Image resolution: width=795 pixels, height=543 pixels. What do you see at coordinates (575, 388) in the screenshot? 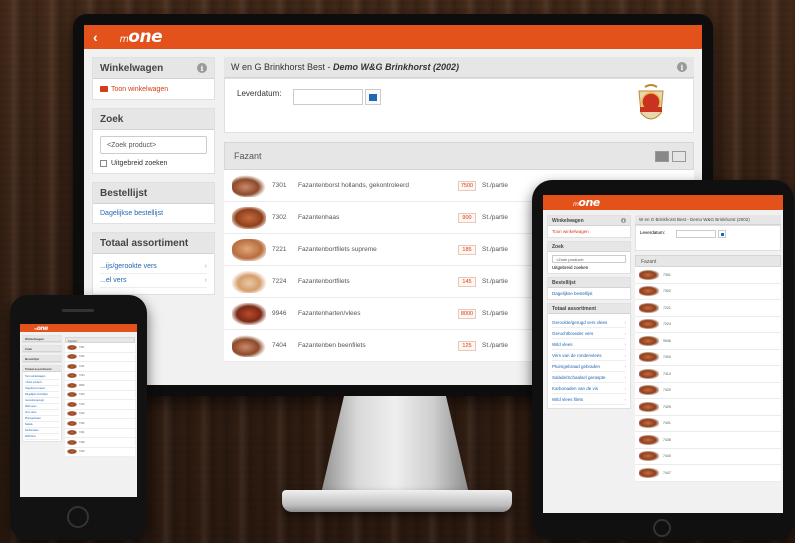
I see `assortment-item-label: Karbonaden van de vis` at bounding box center [575, 388].